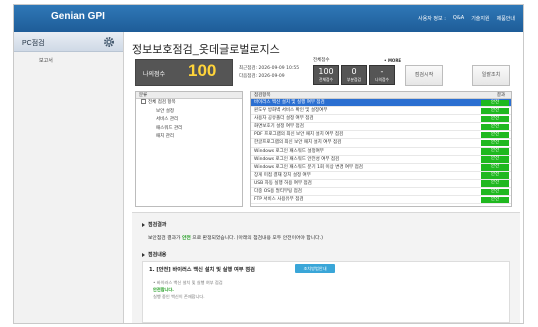 This screenshot has height=327, width=538. What do you see at coordinates (354, 75) in the screenshot?
I see `stat-partial: 0 부분점검` at bounding box center [354, 75].